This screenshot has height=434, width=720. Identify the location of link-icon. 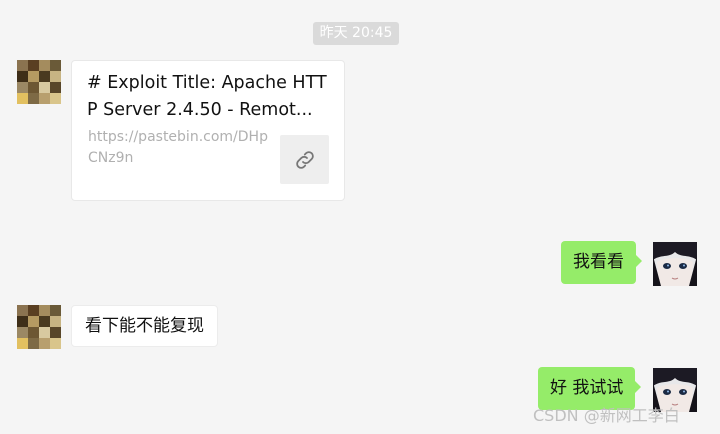
(304, 159).